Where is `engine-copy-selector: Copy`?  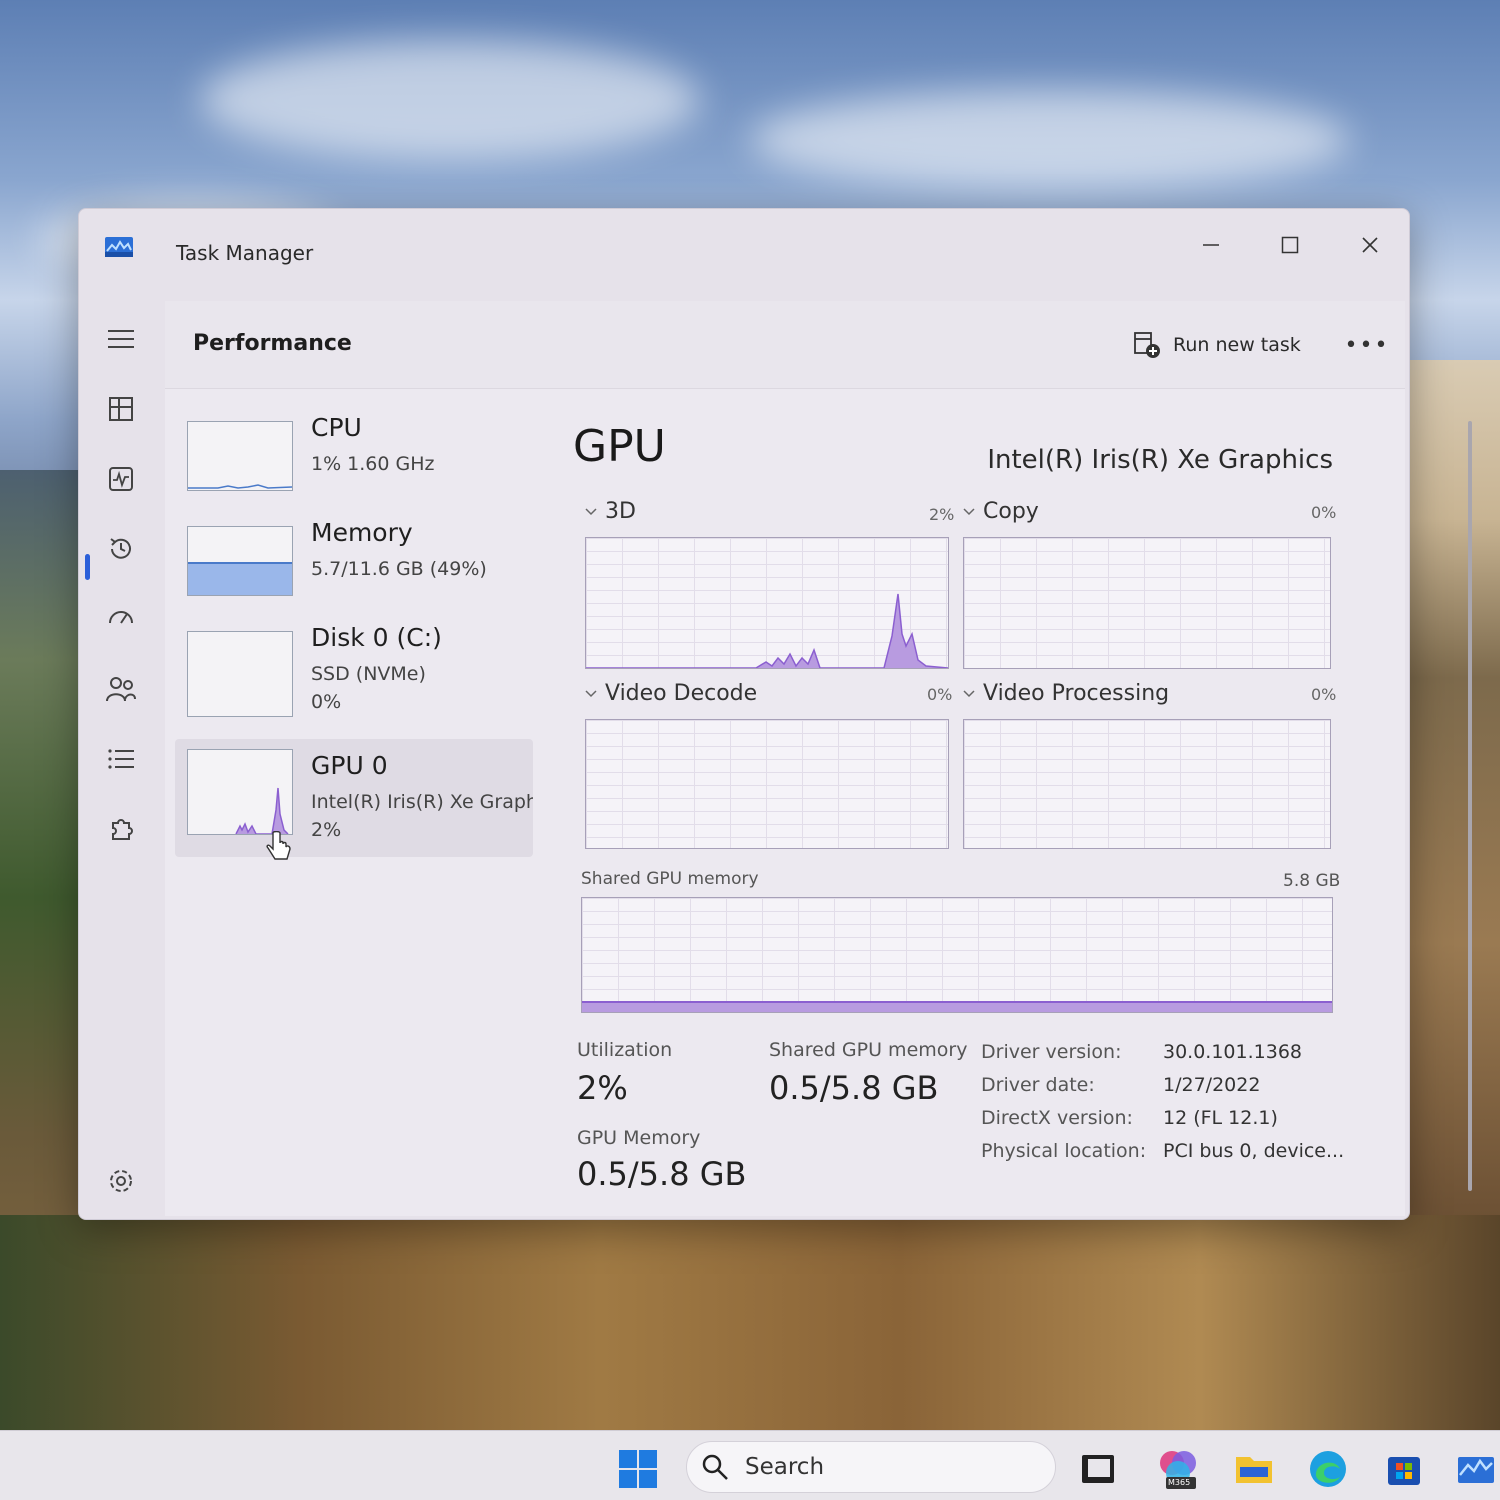
engine-copy-selector: Copy is located at coordinates (1001, 511).